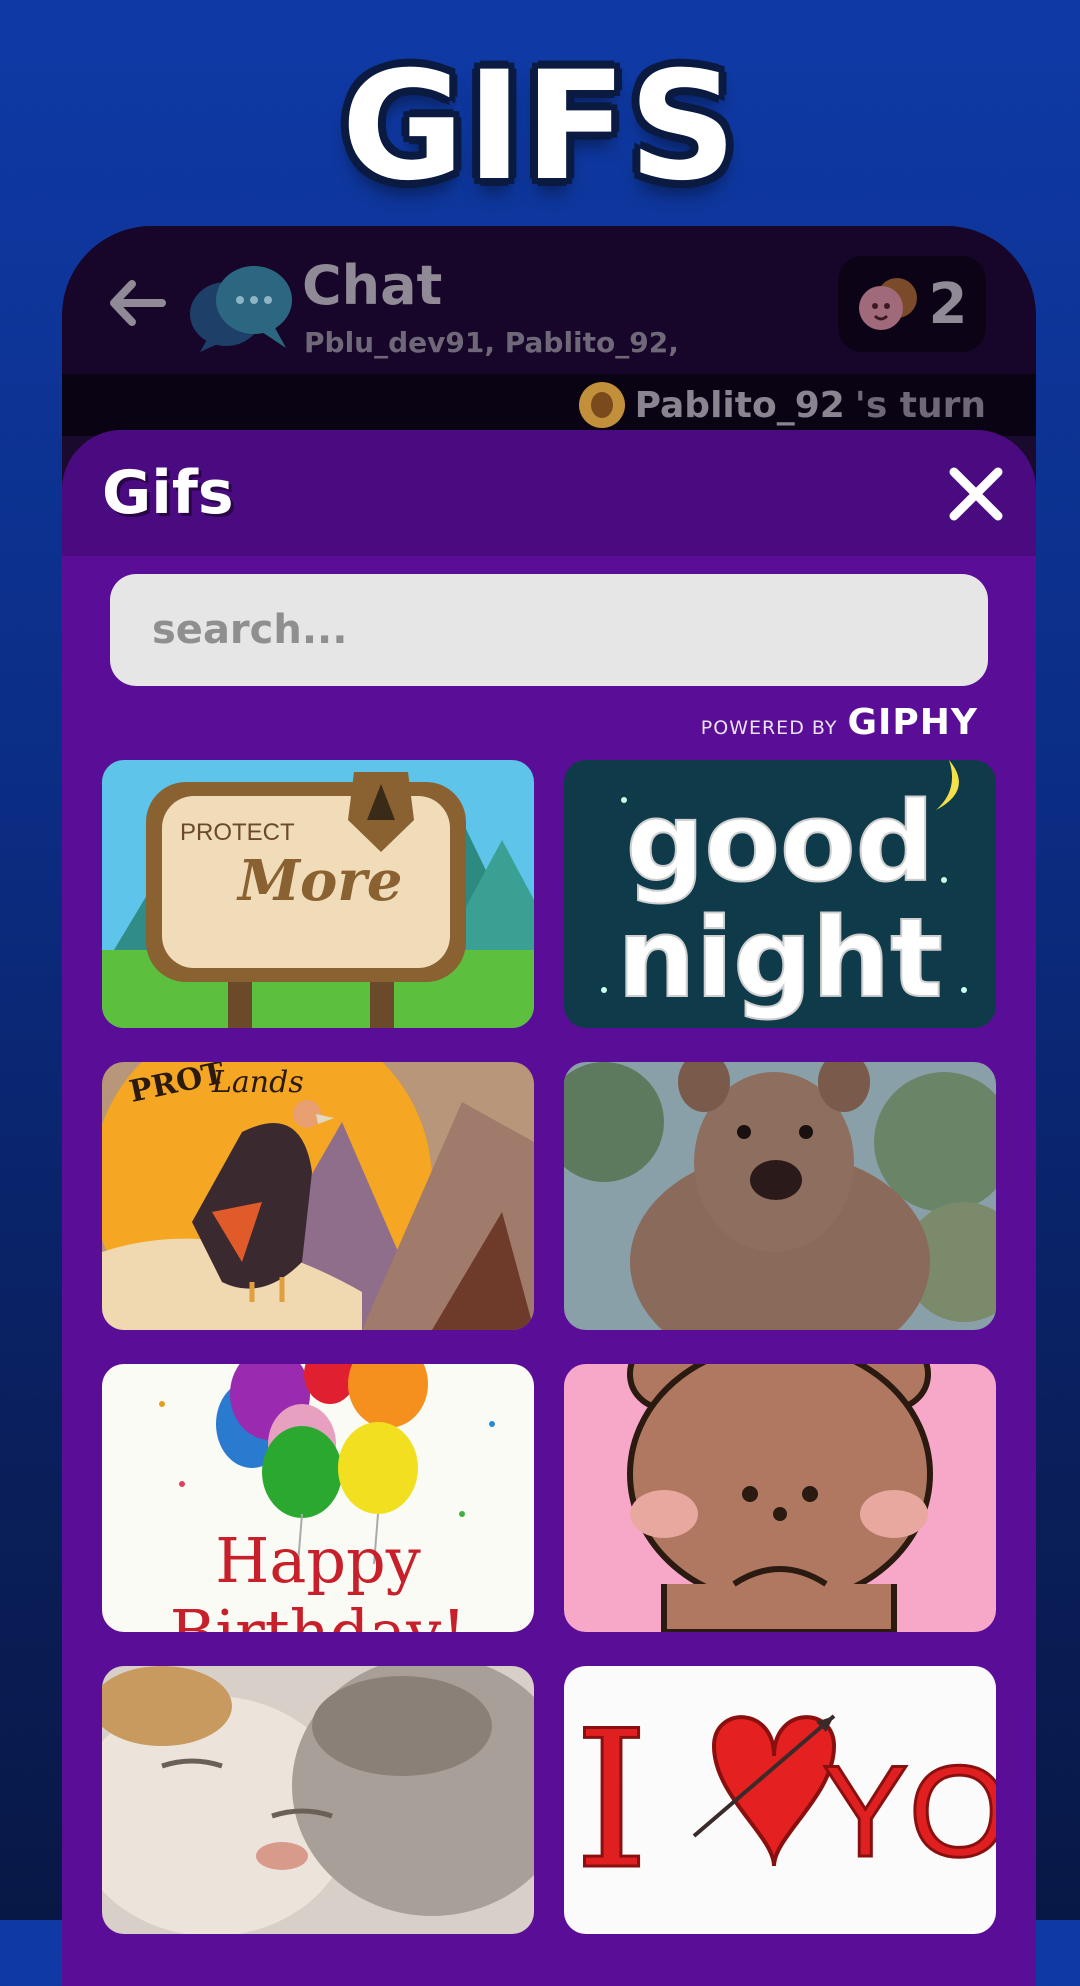  What do you see at coordinates (491, 342) in the screenshot?
I see `chat-members: Pblu_dev91, Pablito_92,` at bounding box center [491, 342].